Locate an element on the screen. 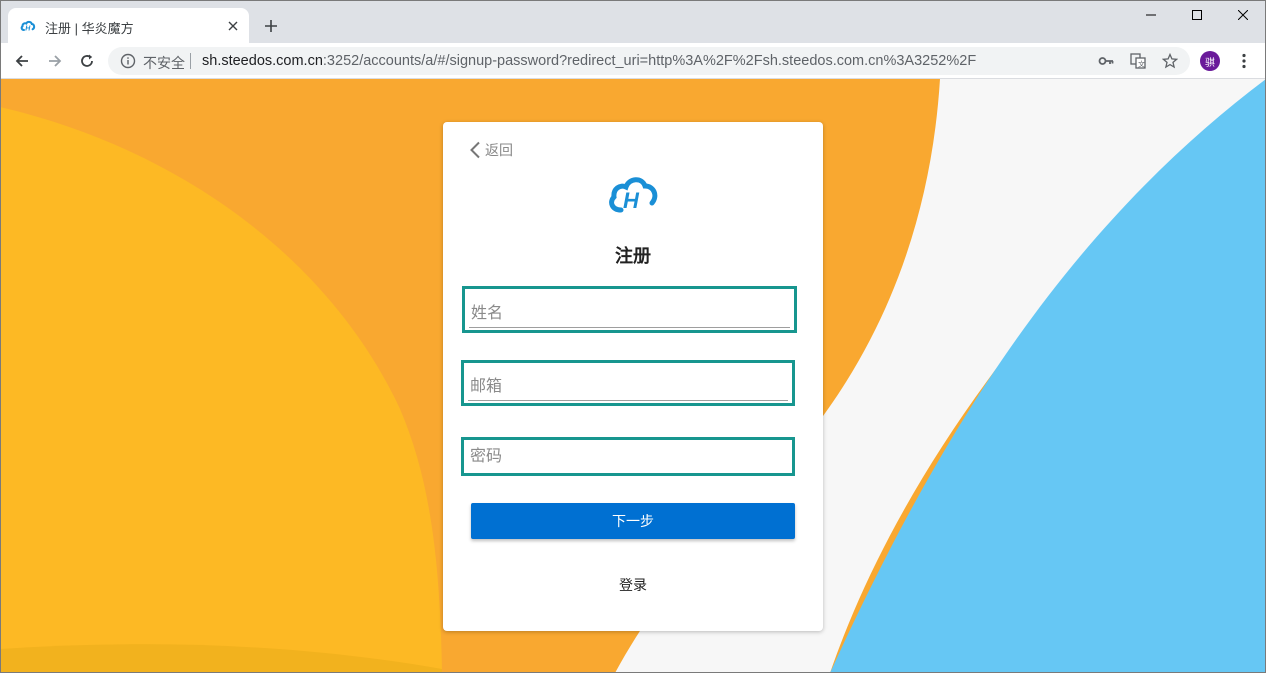 Image resolution: width=1266 pixels, height=673 pixels. new-tab-button is located at coordinates (271, 26).